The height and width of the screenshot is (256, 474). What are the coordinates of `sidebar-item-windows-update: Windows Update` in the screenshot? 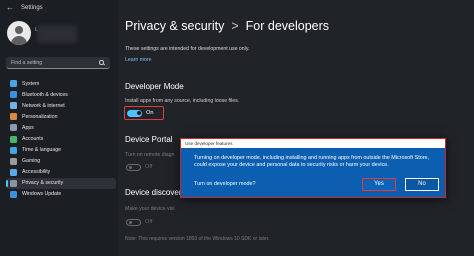 It's located at (61, 194).